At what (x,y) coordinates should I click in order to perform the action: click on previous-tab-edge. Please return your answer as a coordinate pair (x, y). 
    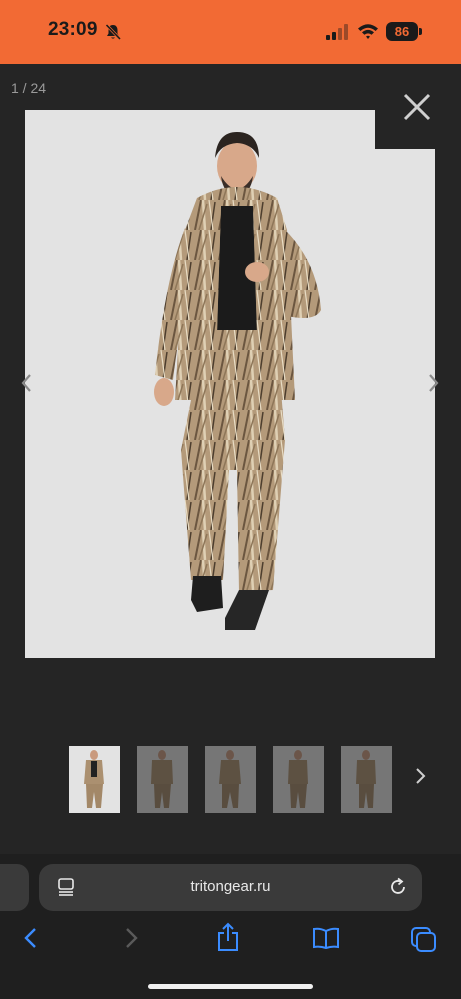
    Looking at the image, I should click on (14, 887).